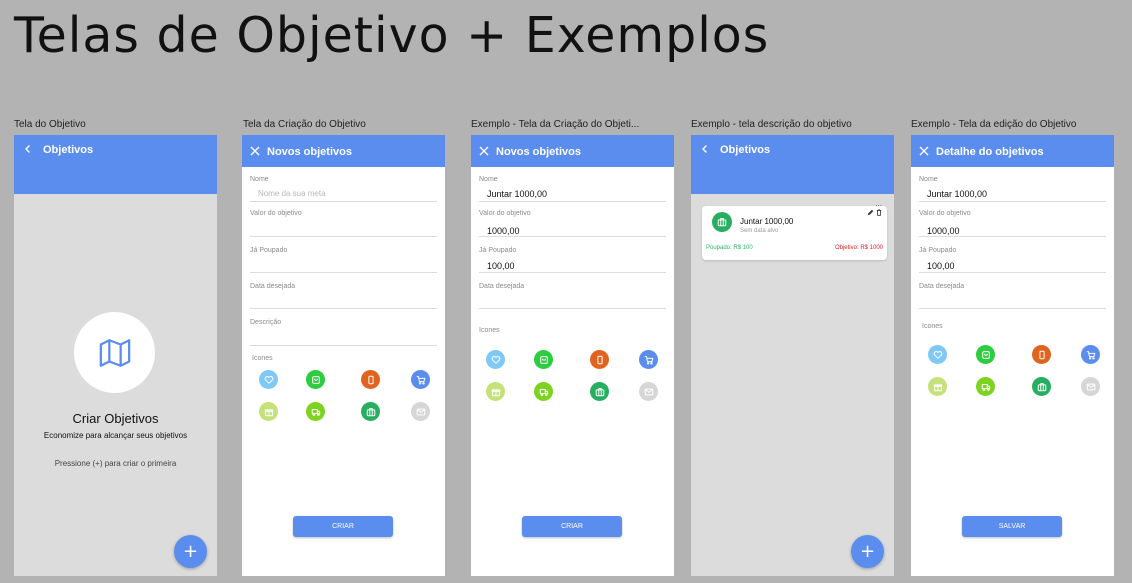 The width and height of the screenshot is (1132, 583). What do you see at coordinates (994, 124) in the screenshot?
I see `frame-label-edicao: Exemplo - Tela da edição do Objetivo` at bounding box center [994, 124].